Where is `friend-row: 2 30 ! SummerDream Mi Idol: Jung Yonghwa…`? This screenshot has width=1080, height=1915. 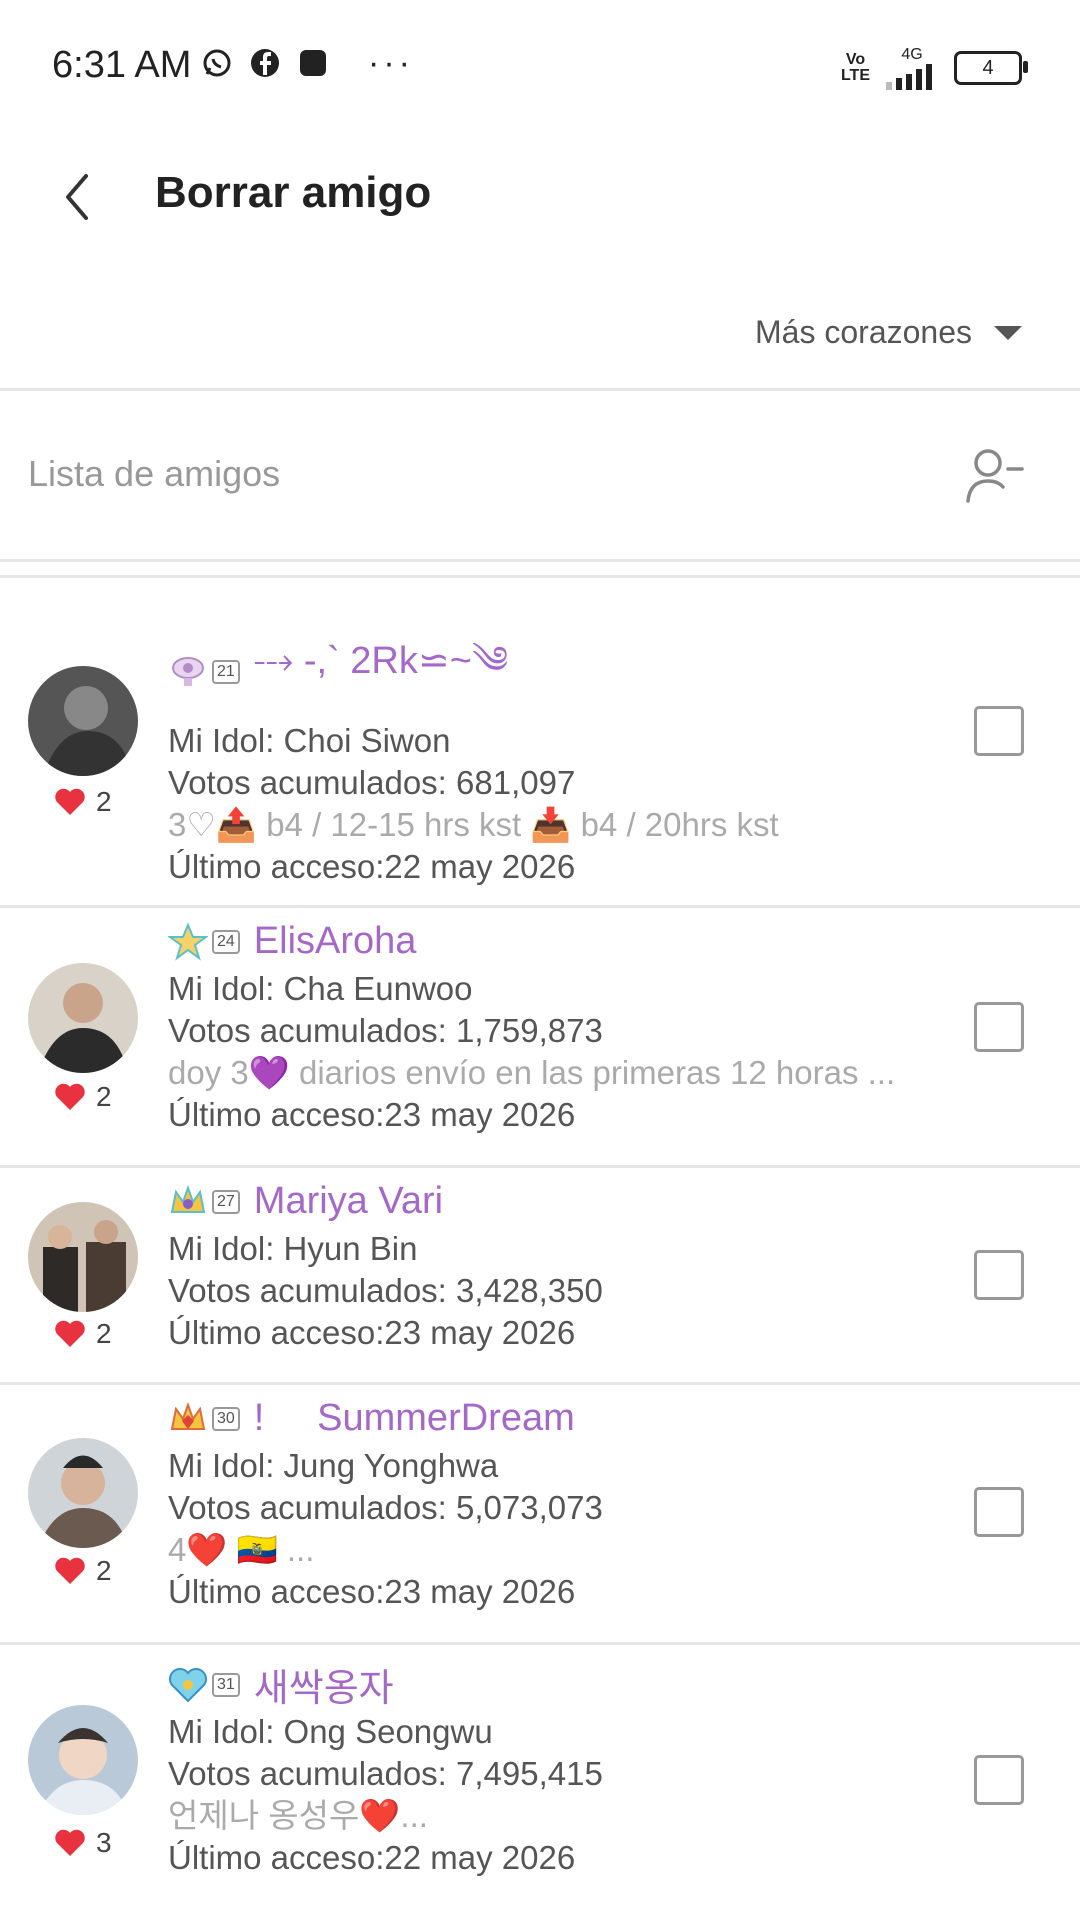
friend-row: 2 30 ! SummerDream Mi Idol: Jung Yonghwa… is located at coordinates (540, 1515).